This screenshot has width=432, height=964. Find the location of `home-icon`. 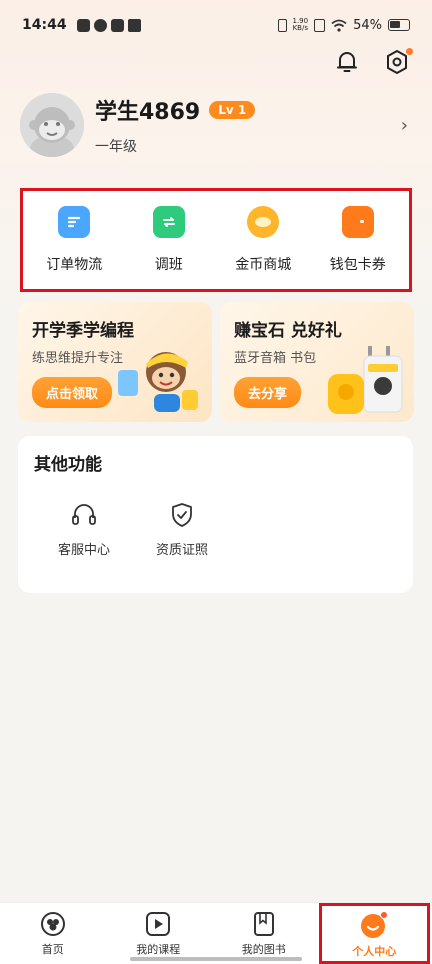

home-icon is located at coordinates (52, 924).